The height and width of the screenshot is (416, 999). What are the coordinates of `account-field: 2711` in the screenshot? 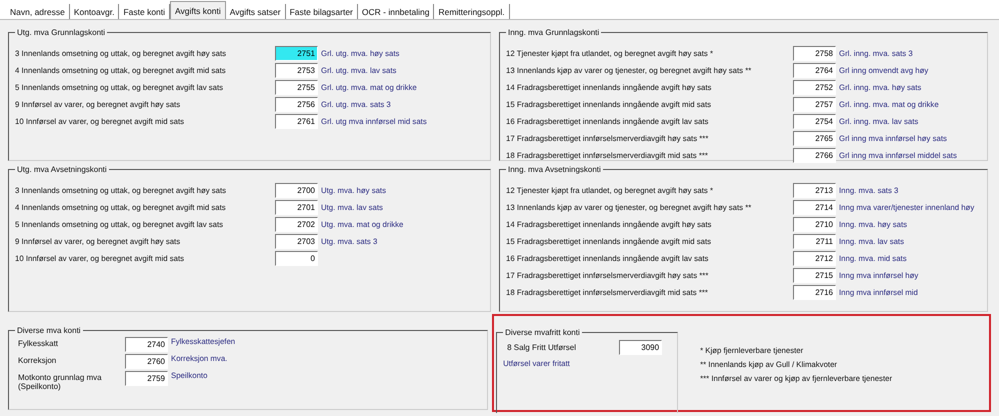 It's located at (814, 241).